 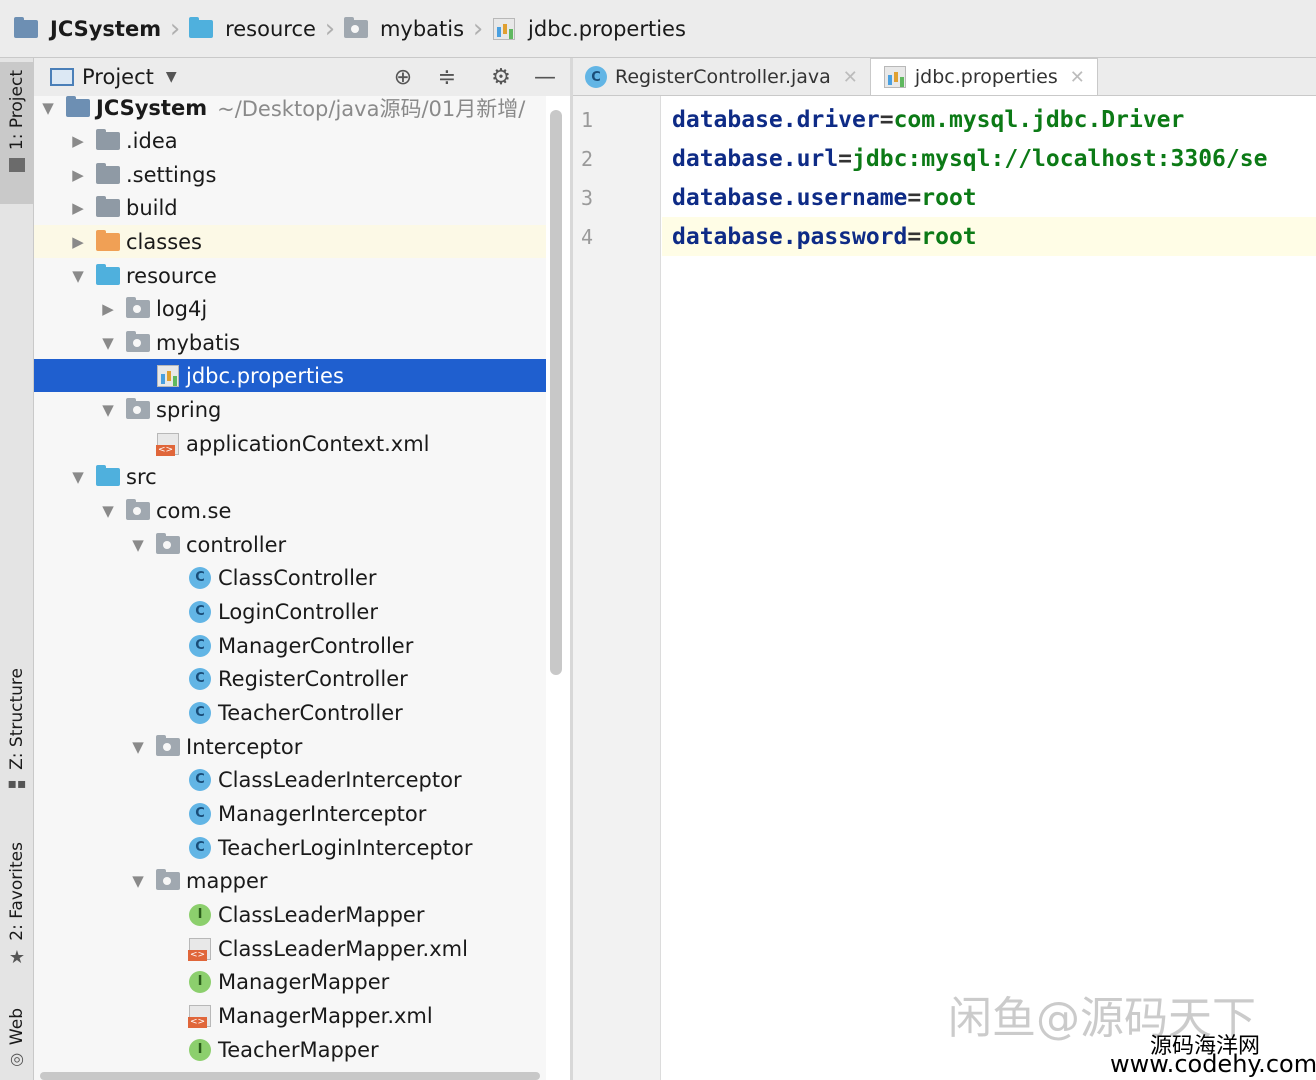 What do you see at coordinates (290, 847) in the screenshot?
I see `tree-item-teacher-login-interceptor: C TeacherLoginInterceptor` at bounding box center [290, 847].